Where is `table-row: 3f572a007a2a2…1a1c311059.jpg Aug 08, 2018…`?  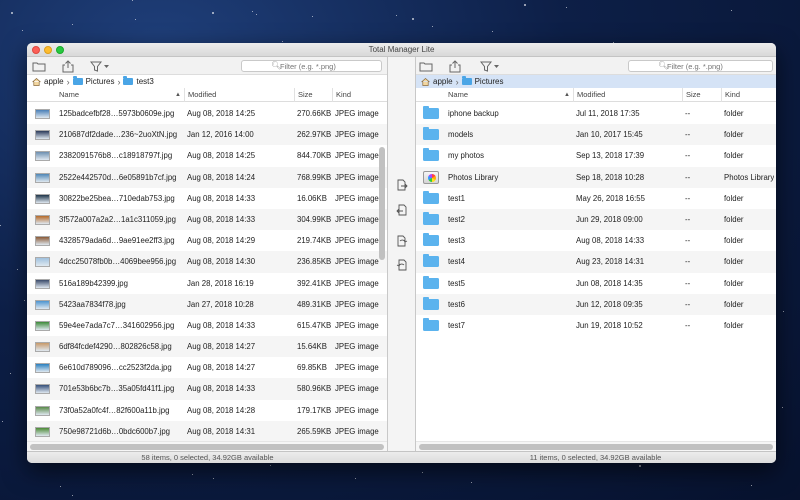
table-row: 3f572a007a2a2…1a1c311059.jpg Aug 08, 2018… is located at coordinates (207, 219).